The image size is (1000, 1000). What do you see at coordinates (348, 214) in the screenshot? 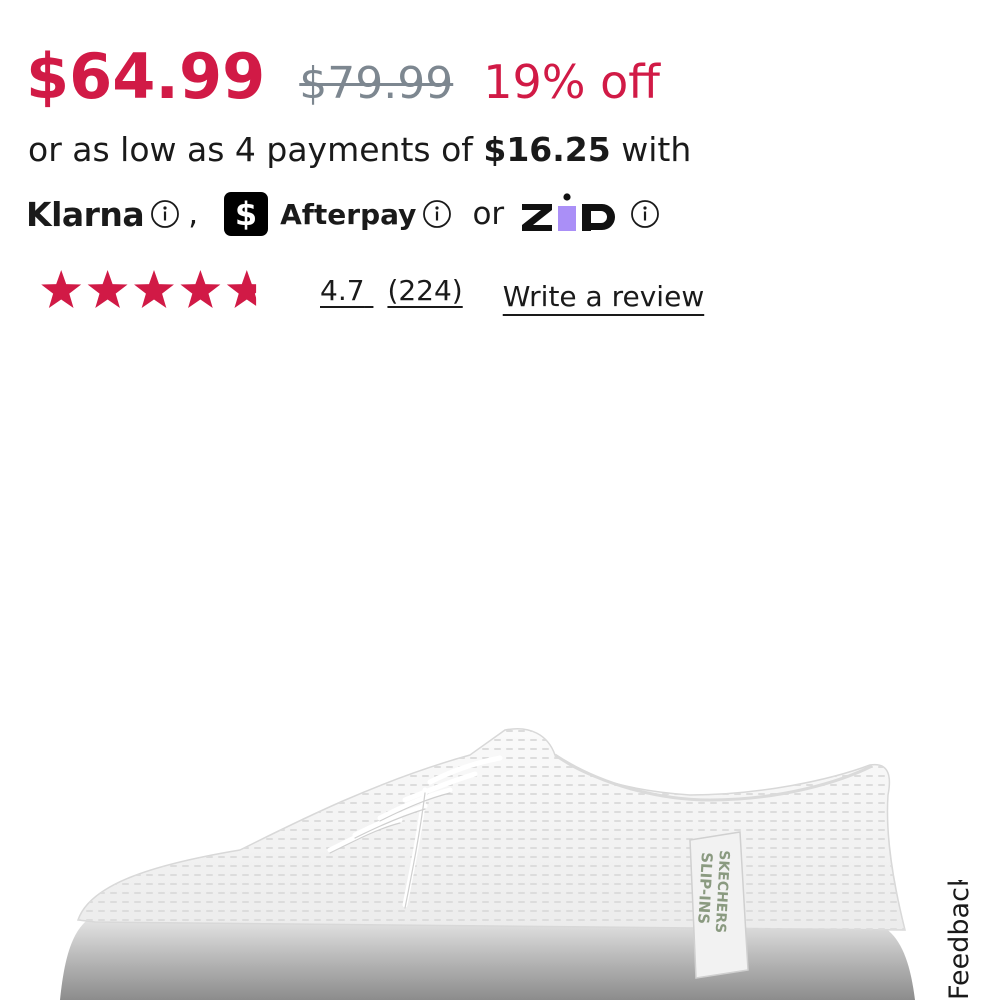
I see `afterpay-label: Afterpay` at bounding box center [348, 214].